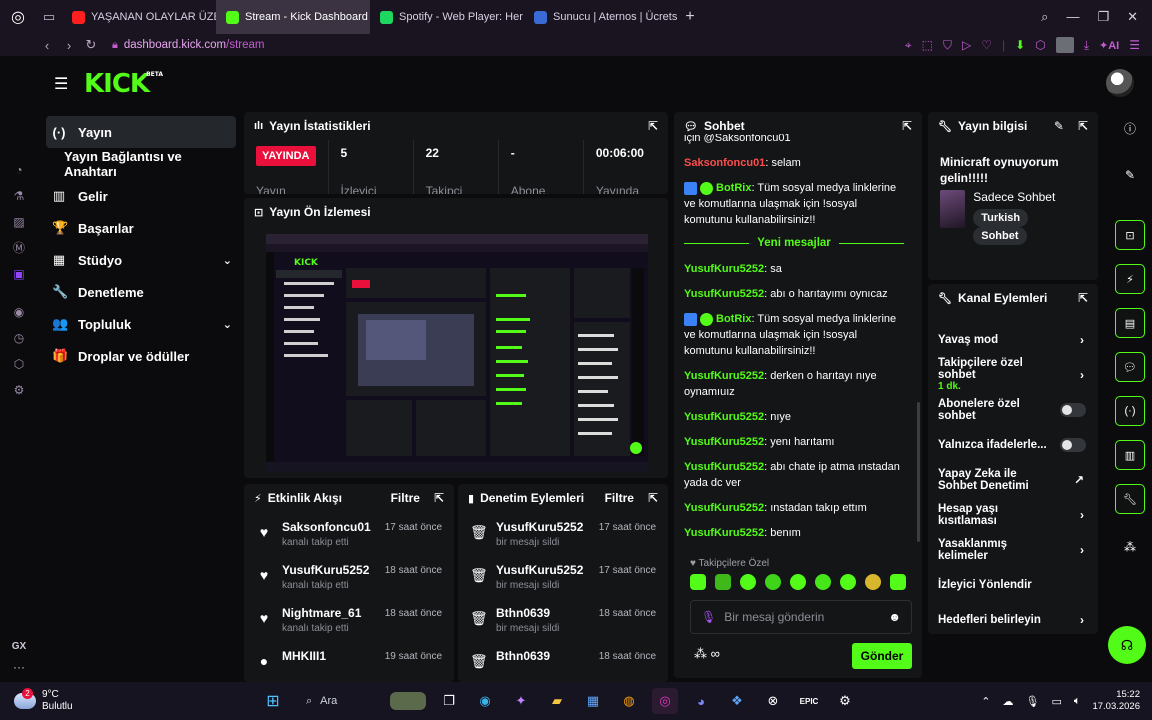  I want to click on store-icon: ▦, so click(593, 701).